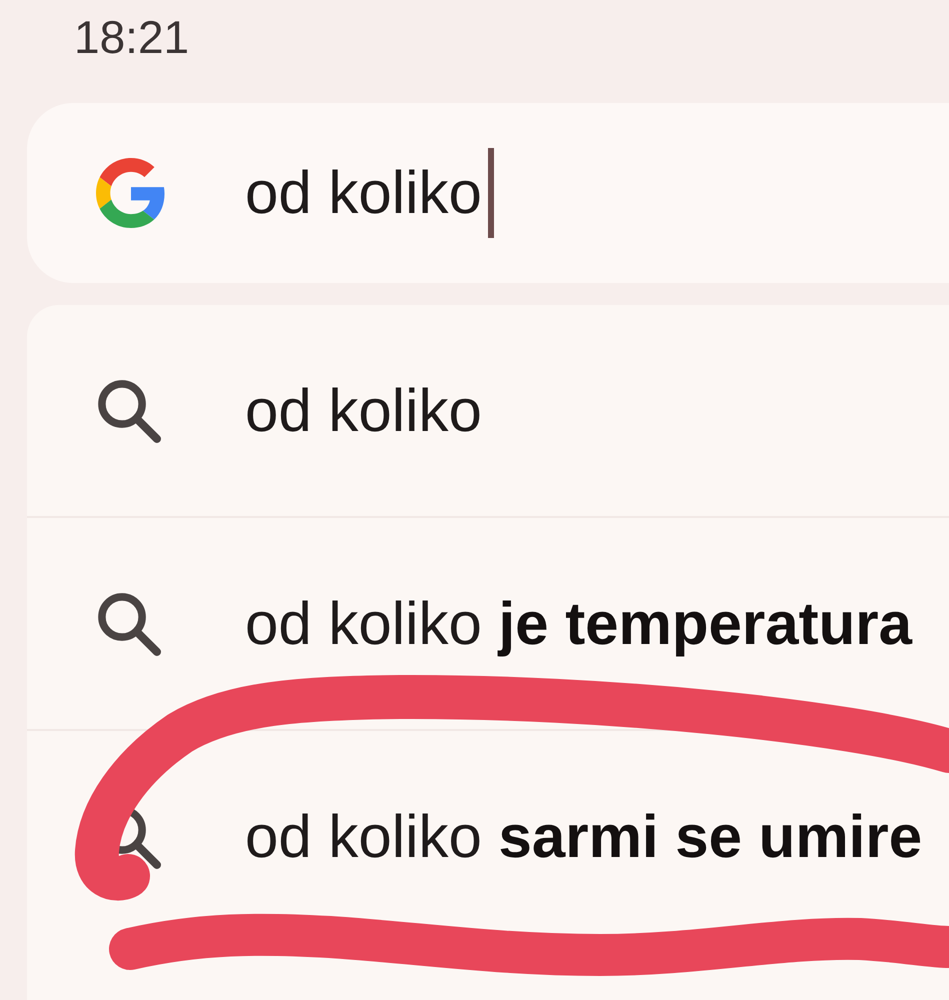  I want to click on search-query: od koliko, so click(363, 193).